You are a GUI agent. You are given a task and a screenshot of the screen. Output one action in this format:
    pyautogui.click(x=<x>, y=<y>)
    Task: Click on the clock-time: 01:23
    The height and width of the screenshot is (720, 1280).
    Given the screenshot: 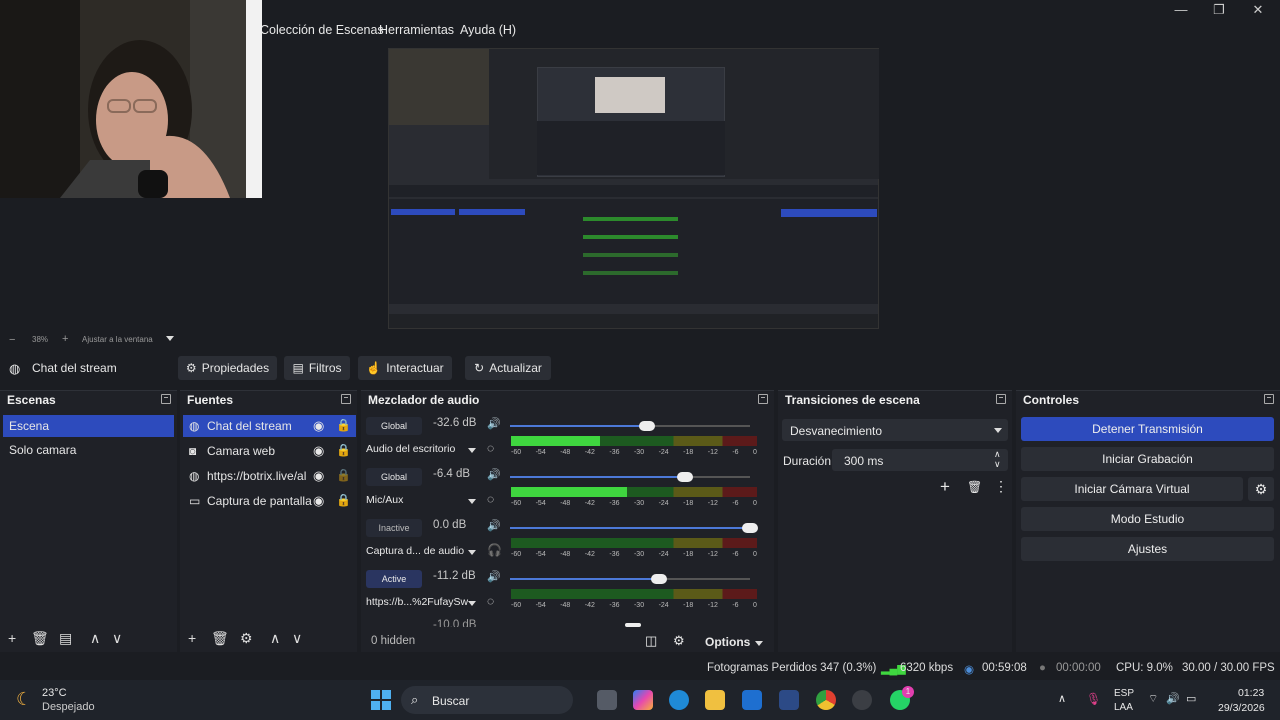 What is the action you would take?
    pyautogui.click(x=1251, y=693)
    